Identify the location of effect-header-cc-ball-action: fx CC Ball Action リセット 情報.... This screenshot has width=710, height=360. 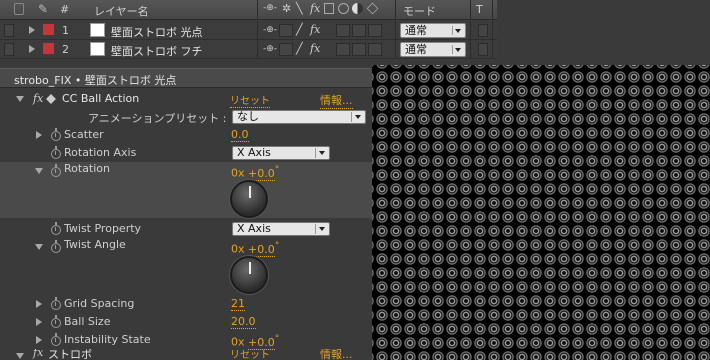
(186, 99).